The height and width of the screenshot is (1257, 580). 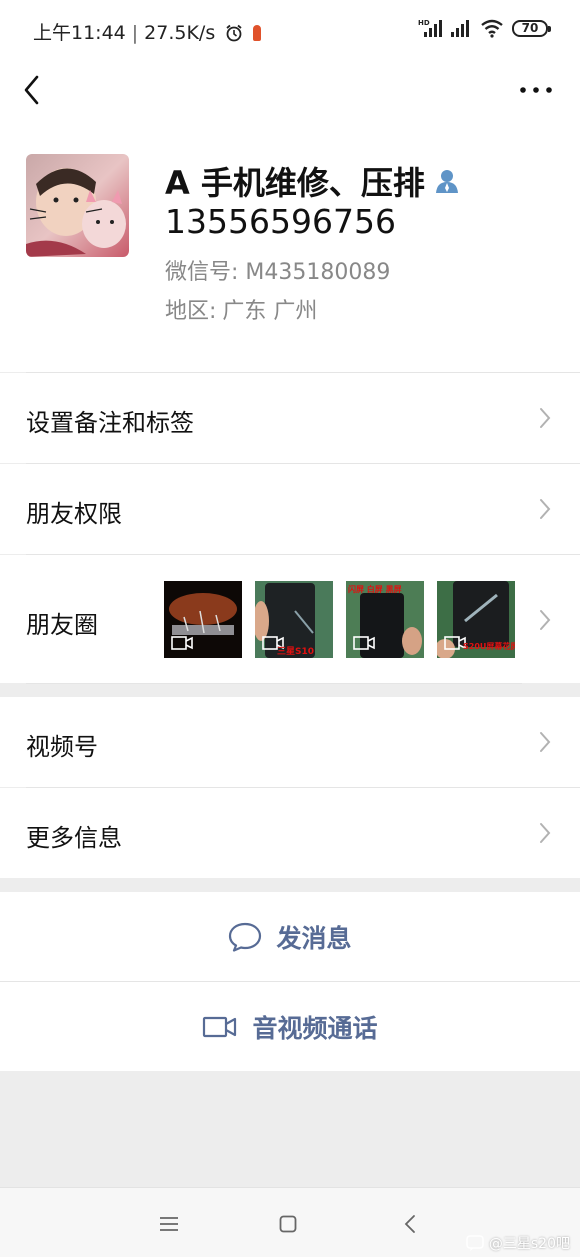 What do you see at coordinates (385, 619) in the screenshot?
I see `moments-thumb: 闪屏 白屏 黑屏` at bounding box center [385, 619].